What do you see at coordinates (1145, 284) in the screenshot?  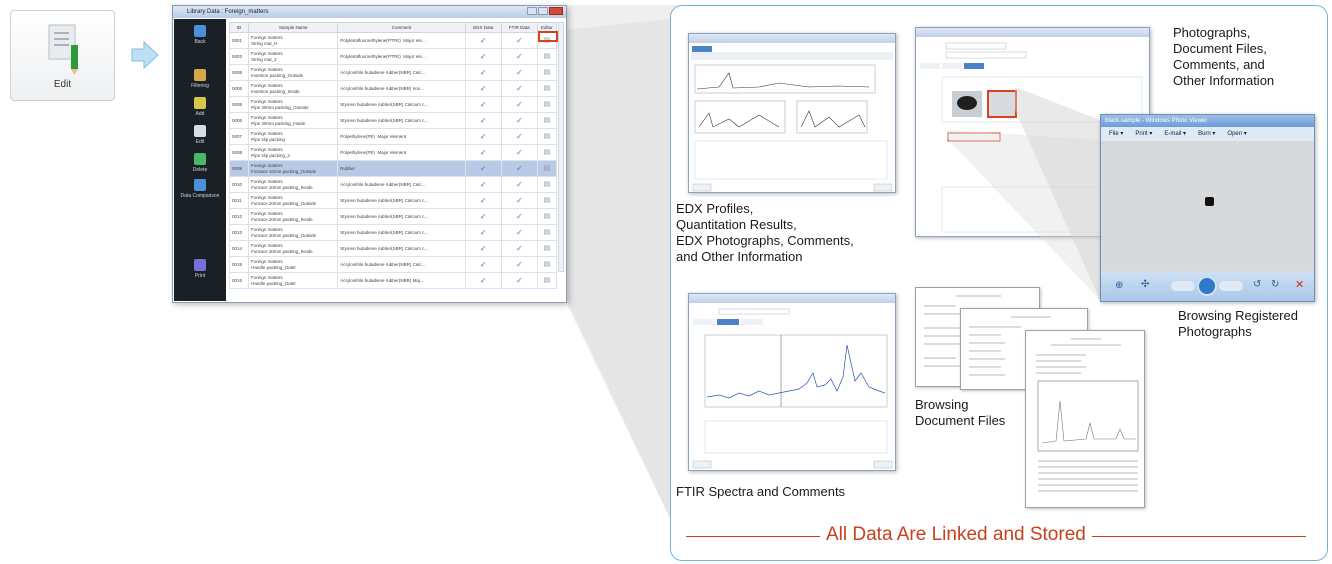 I see `actual-size-icon: ✣` at bounding box center [1145, 284].